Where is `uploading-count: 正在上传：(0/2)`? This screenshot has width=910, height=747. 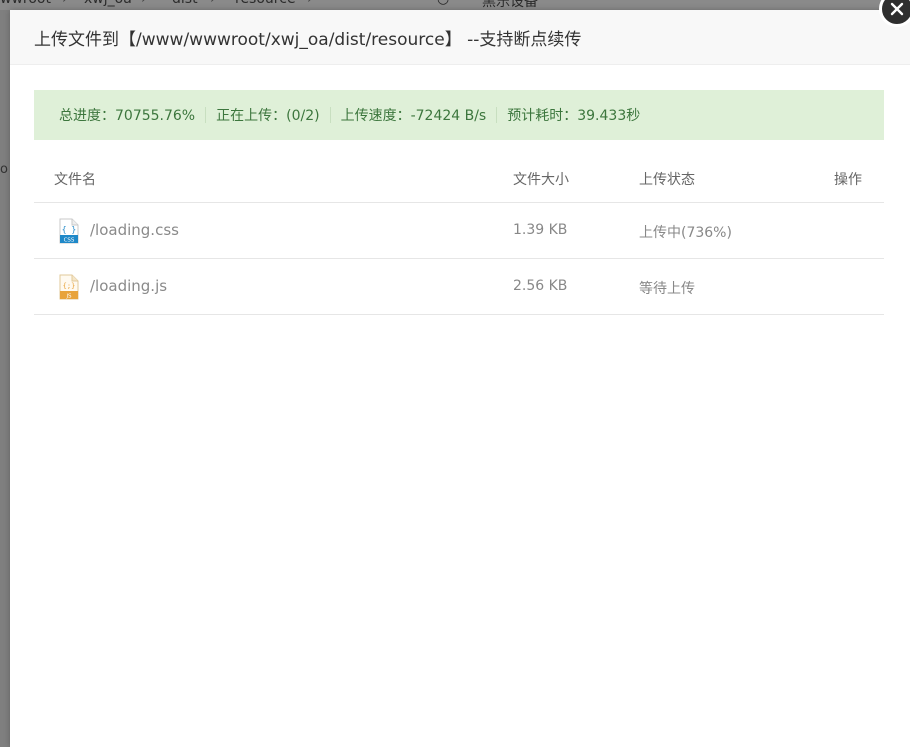
uploading-count: 正在上传：(0/2) is located at coordinates (268, 116).